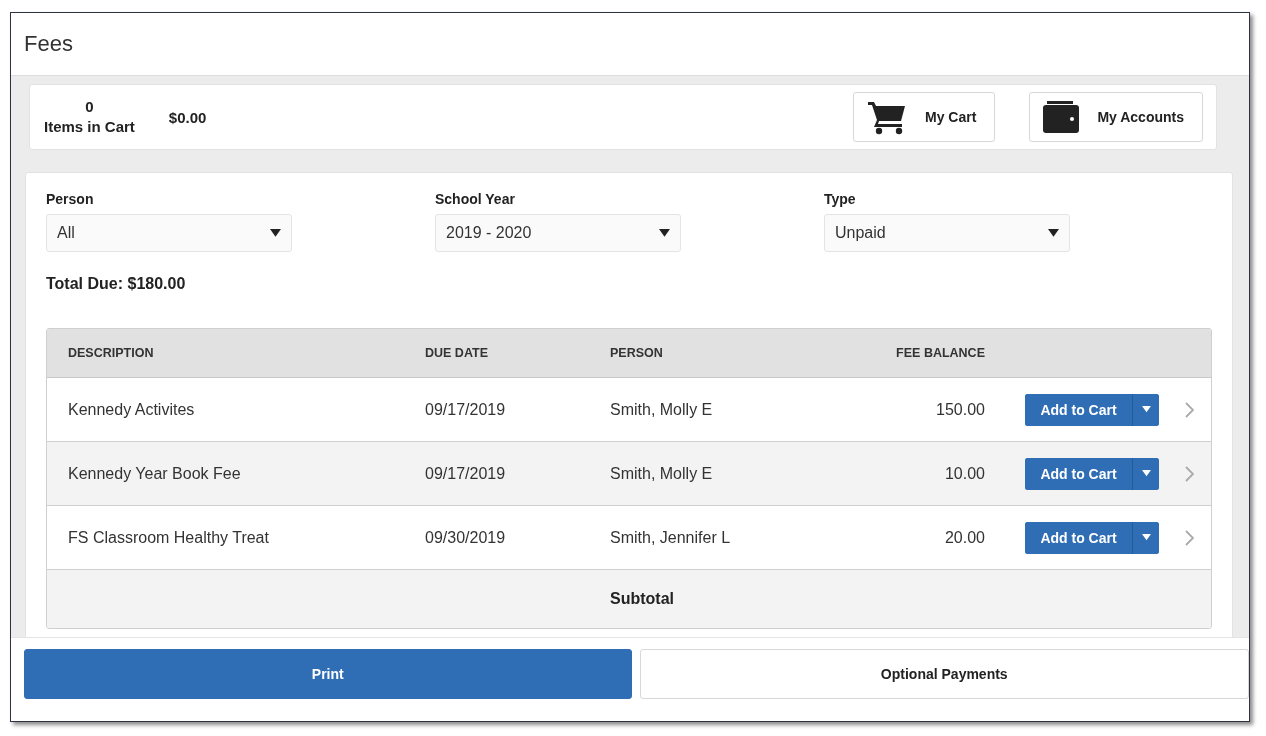 The width and height of the screenshot is (1266, 736). What do you see at coordinates (947, 233) in the screenshot?
I see `filter-dropdown: Unpaid` at bounding box center [947, 233].